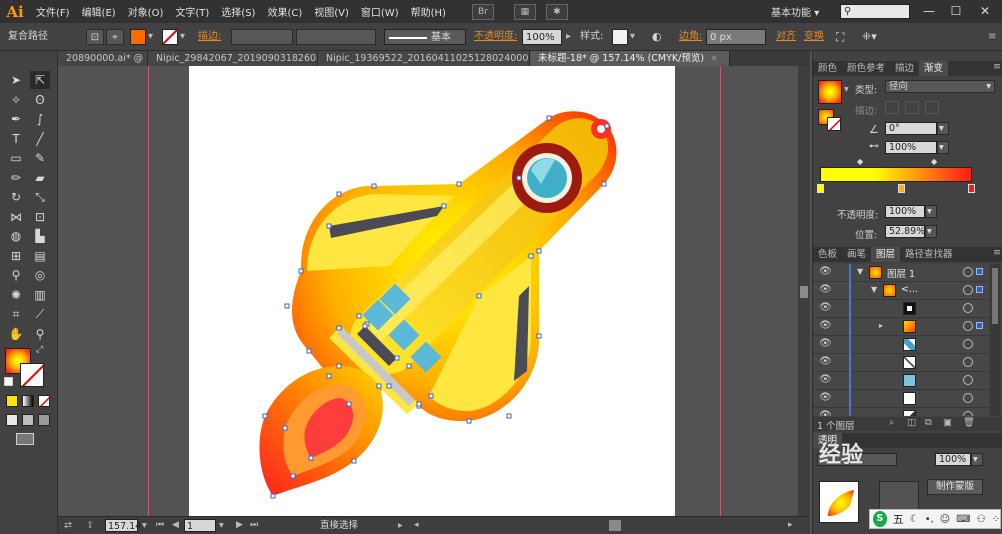 Image resolution: width=1002 pixels, height=534 pixels. Describe the element at coordinates (542, 37) in the screenshot. I see `opacity-field: 100%` at that location.